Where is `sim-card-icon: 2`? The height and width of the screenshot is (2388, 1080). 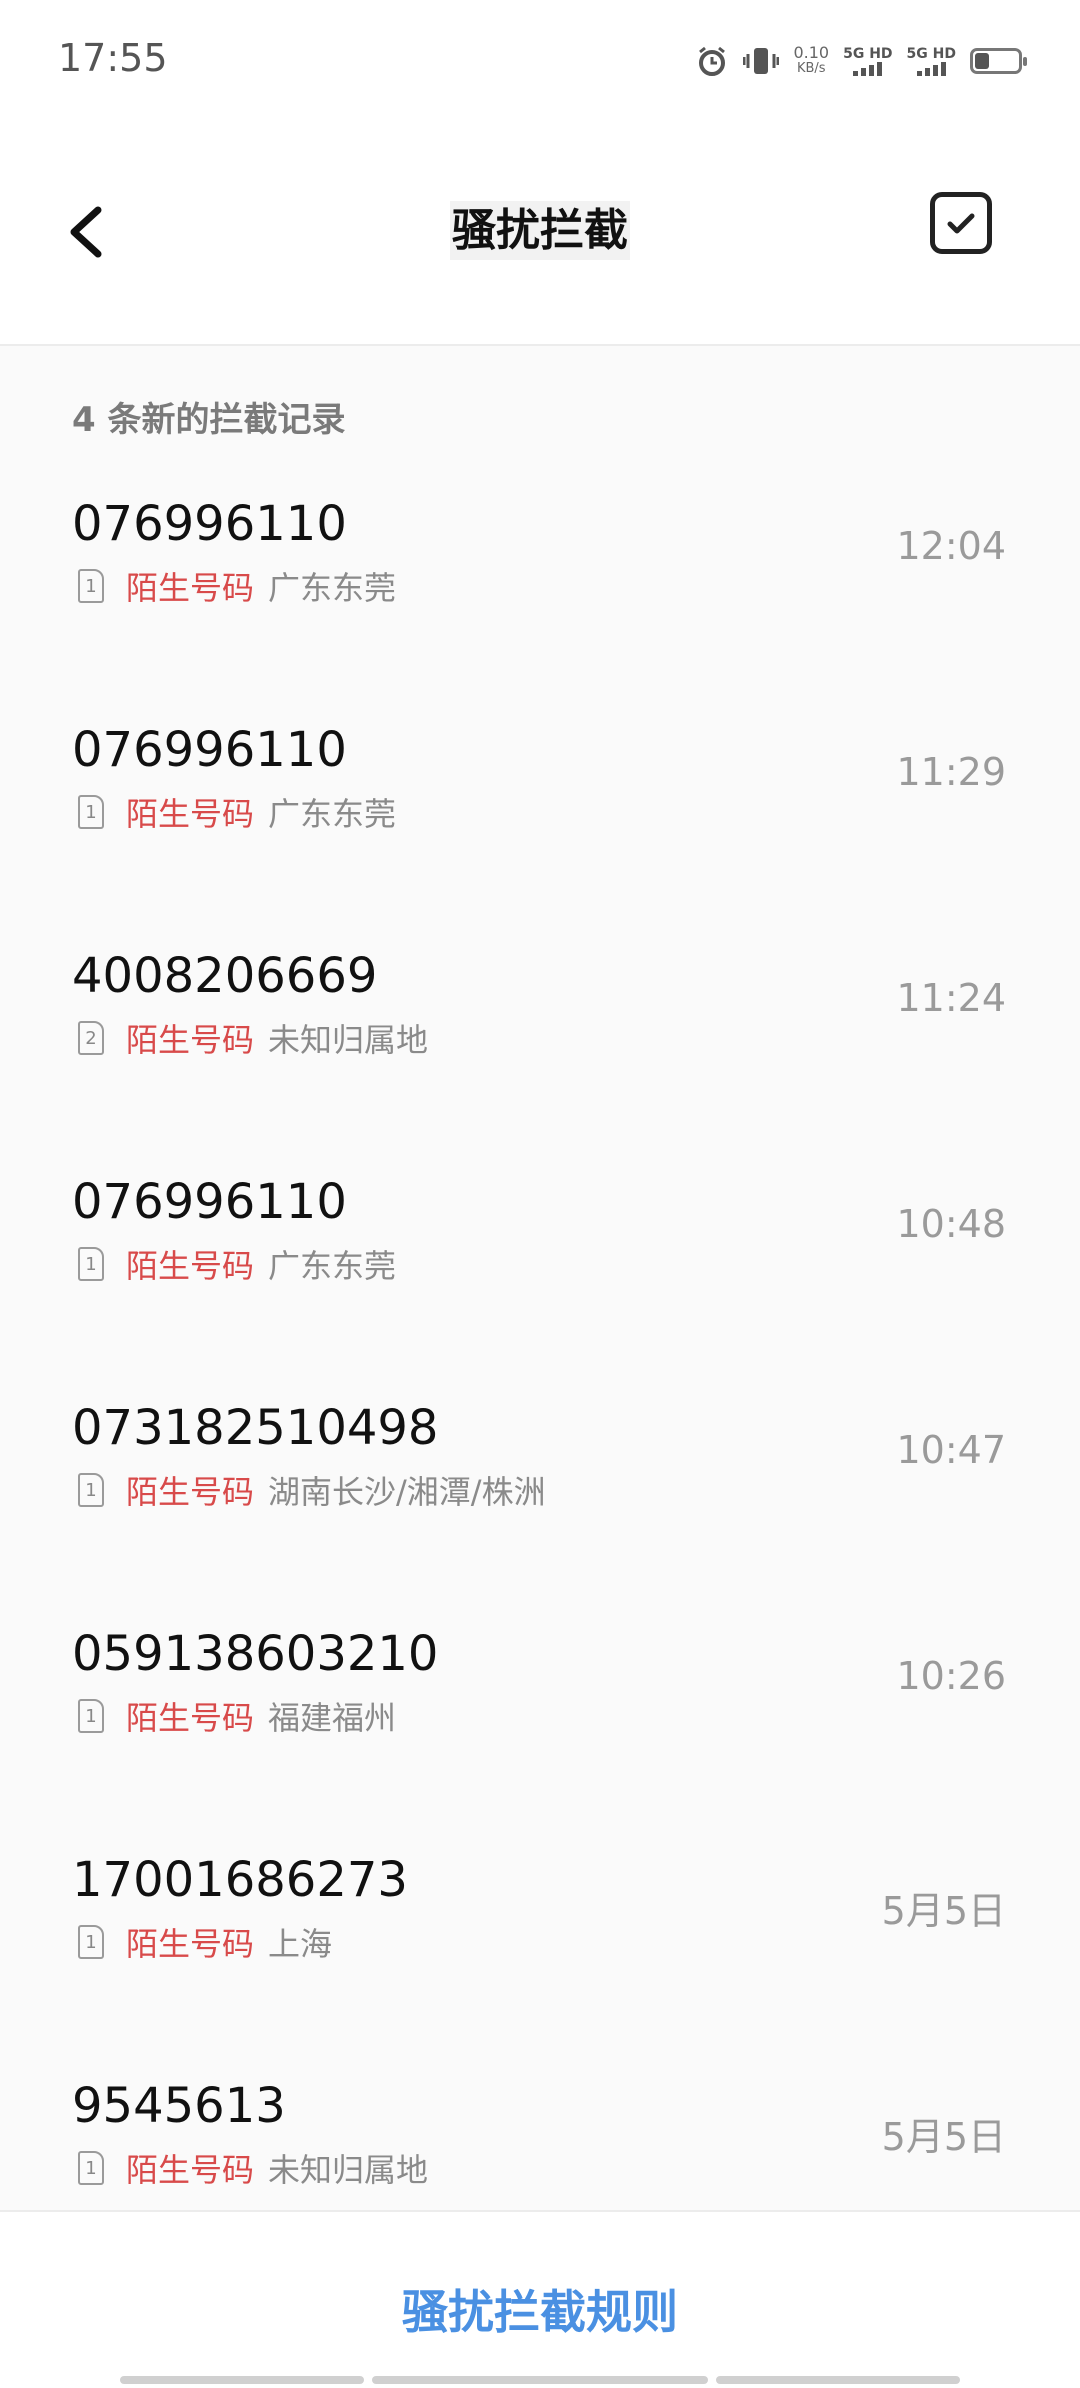
sim-card-icon: 2 is located at coordinates (91, 1038).